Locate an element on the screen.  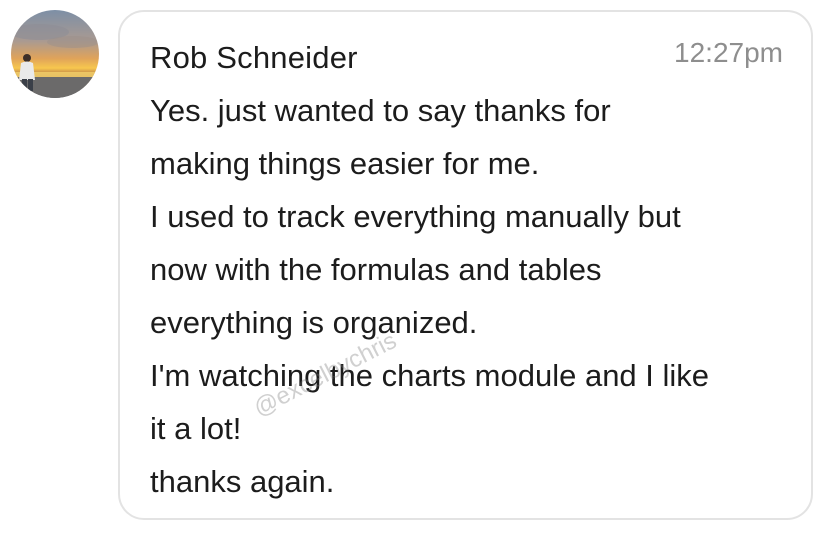
message-line: now with the formulas and tables is located at coordinates (376, 269).